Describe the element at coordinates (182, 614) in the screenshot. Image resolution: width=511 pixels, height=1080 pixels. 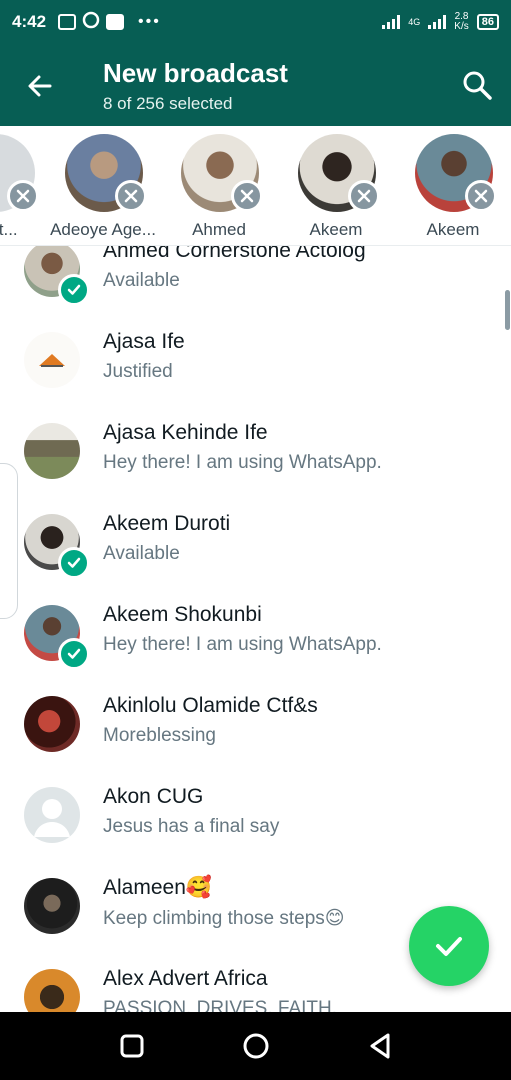
I see `contact-name: Akeem Shokunbi` at that location.